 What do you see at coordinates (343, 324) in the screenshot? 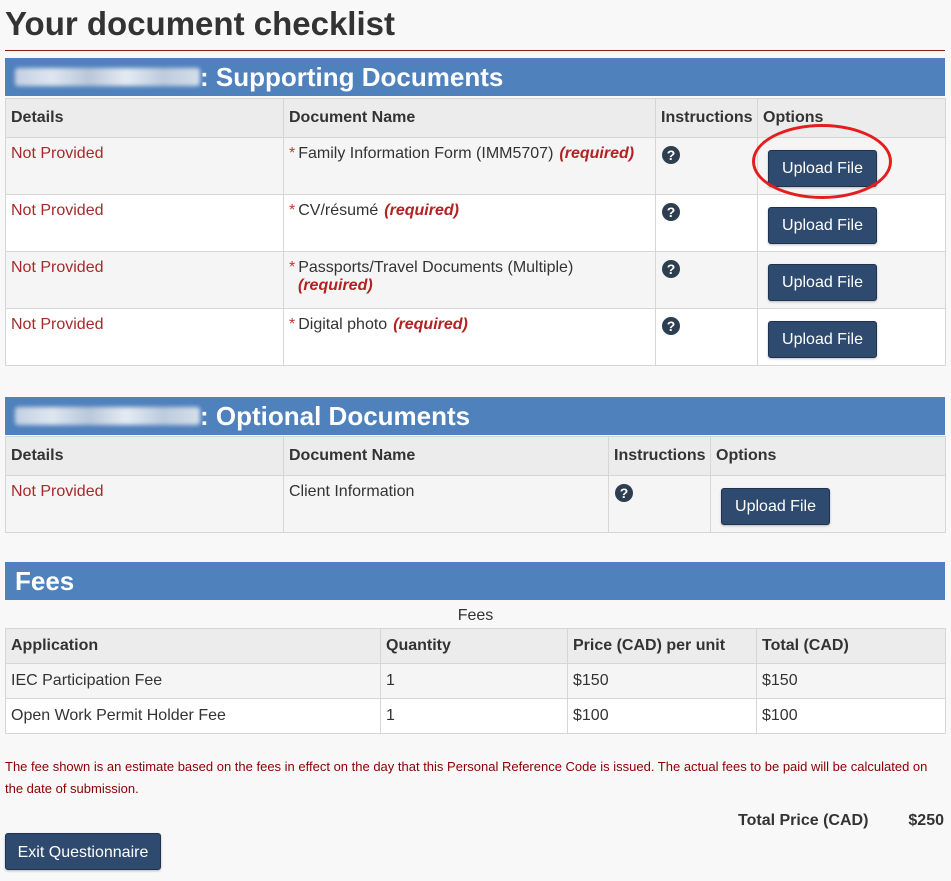
I see `document-name: Digital photo` at bounding box center [343, 324].